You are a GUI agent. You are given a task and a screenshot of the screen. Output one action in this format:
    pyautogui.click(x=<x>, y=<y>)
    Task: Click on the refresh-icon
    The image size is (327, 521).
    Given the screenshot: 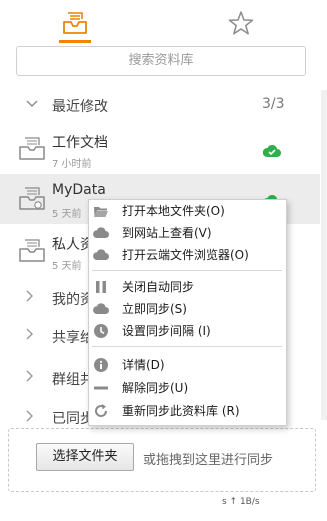 What is the action you would take?
    pyautogui.click(x=101, y=411)
    